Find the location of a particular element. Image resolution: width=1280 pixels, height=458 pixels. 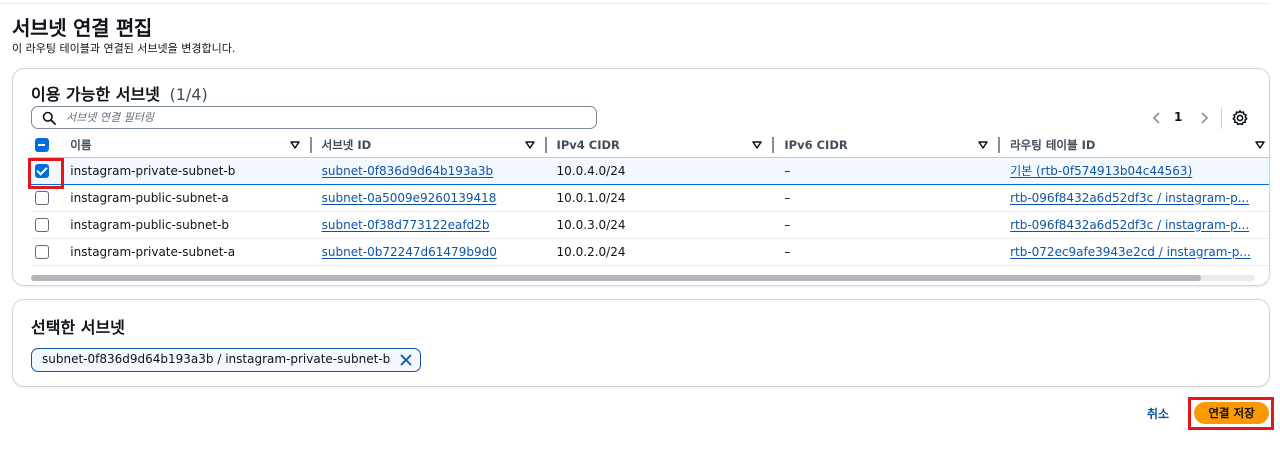

subnet-id-cell: subnet-0b72247d61479b9d0 is located at coordinates (429, 252).